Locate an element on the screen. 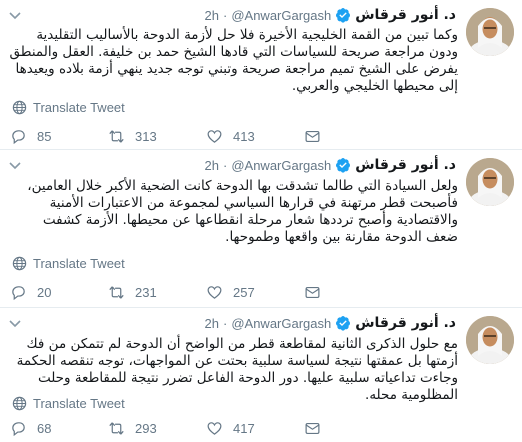 This screenshot has width=522, height=442. retweet-button: 313 is located at coordinates (157, 136).